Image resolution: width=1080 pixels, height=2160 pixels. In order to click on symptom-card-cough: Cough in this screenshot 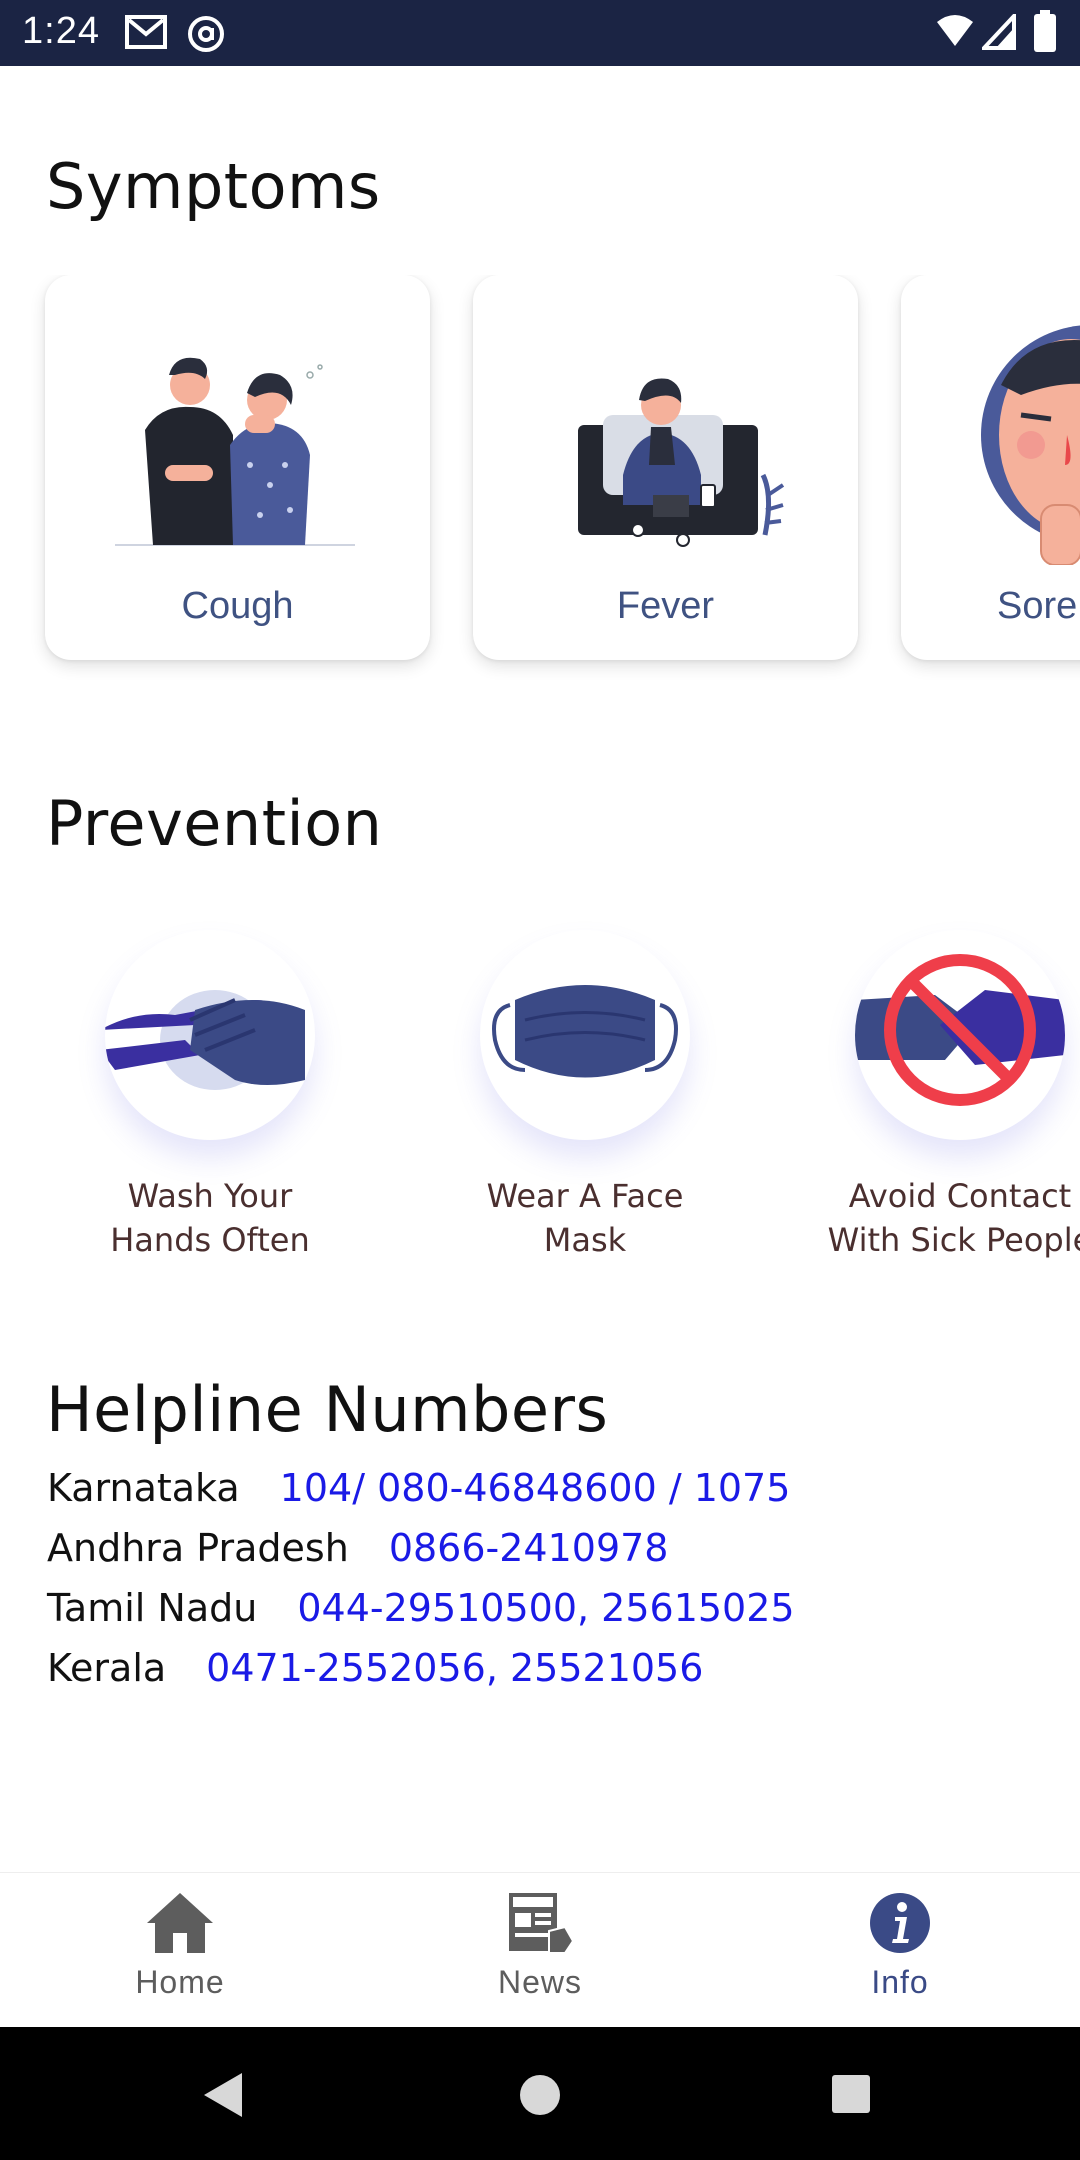, I will do `click(237, 467)`.